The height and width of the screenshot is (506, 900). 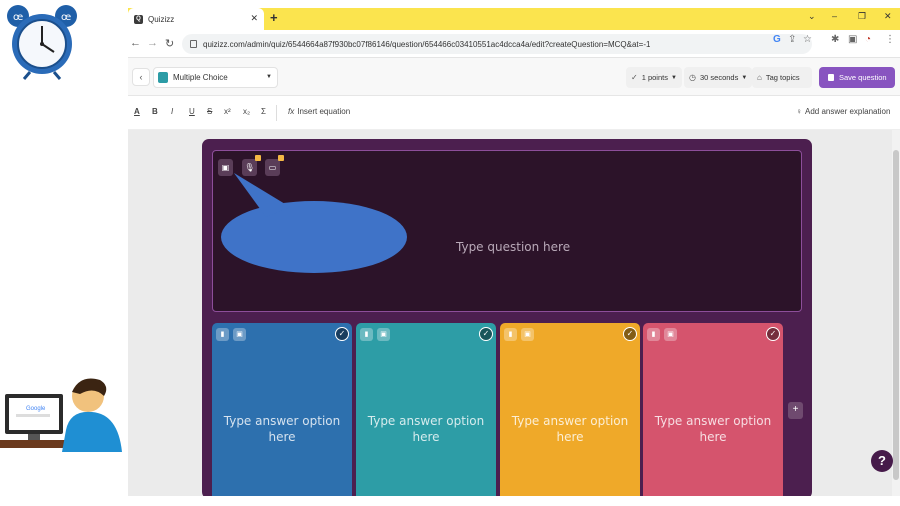 I want to click on lock-icon, so click(x=193, y=44).